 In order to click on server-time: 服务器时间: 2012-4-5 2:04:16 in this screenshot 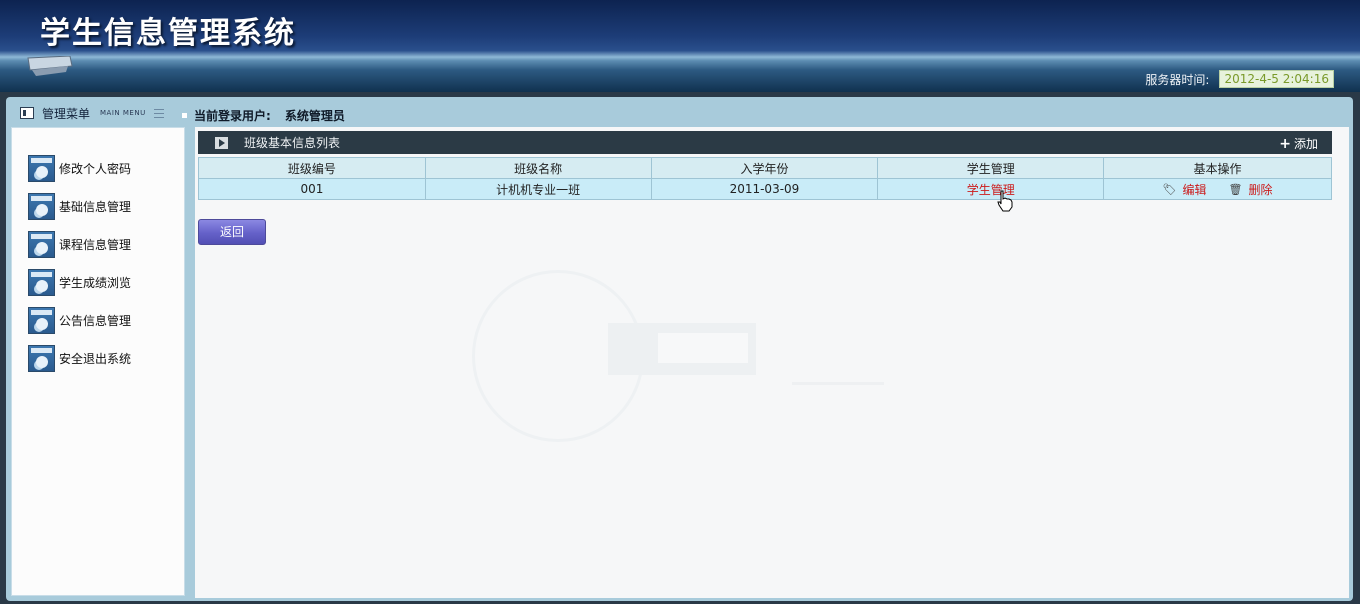, I will do `click(1239, 79)`.